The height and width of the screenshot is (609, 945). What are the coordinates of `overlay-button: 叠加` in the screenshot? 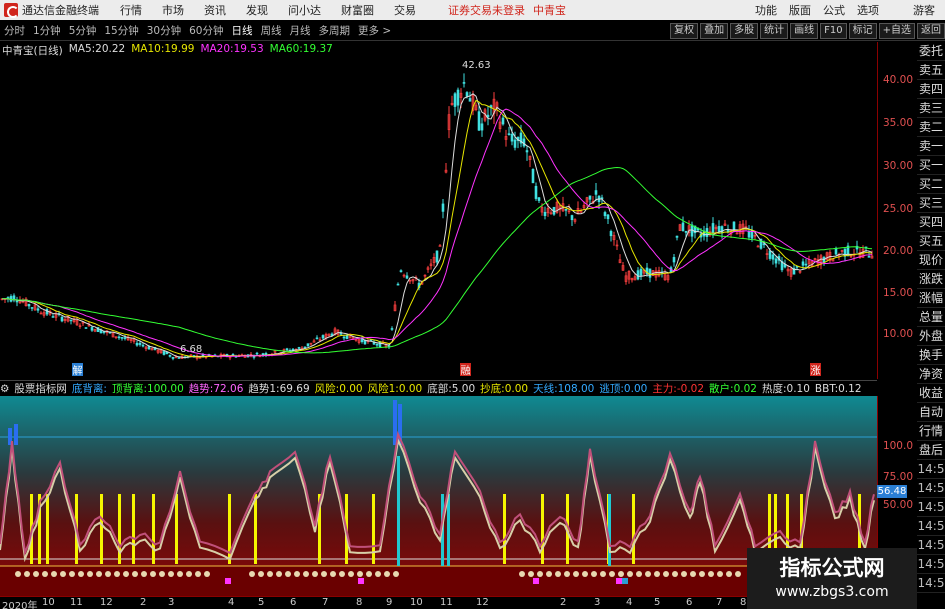 It's located at (714, 31).